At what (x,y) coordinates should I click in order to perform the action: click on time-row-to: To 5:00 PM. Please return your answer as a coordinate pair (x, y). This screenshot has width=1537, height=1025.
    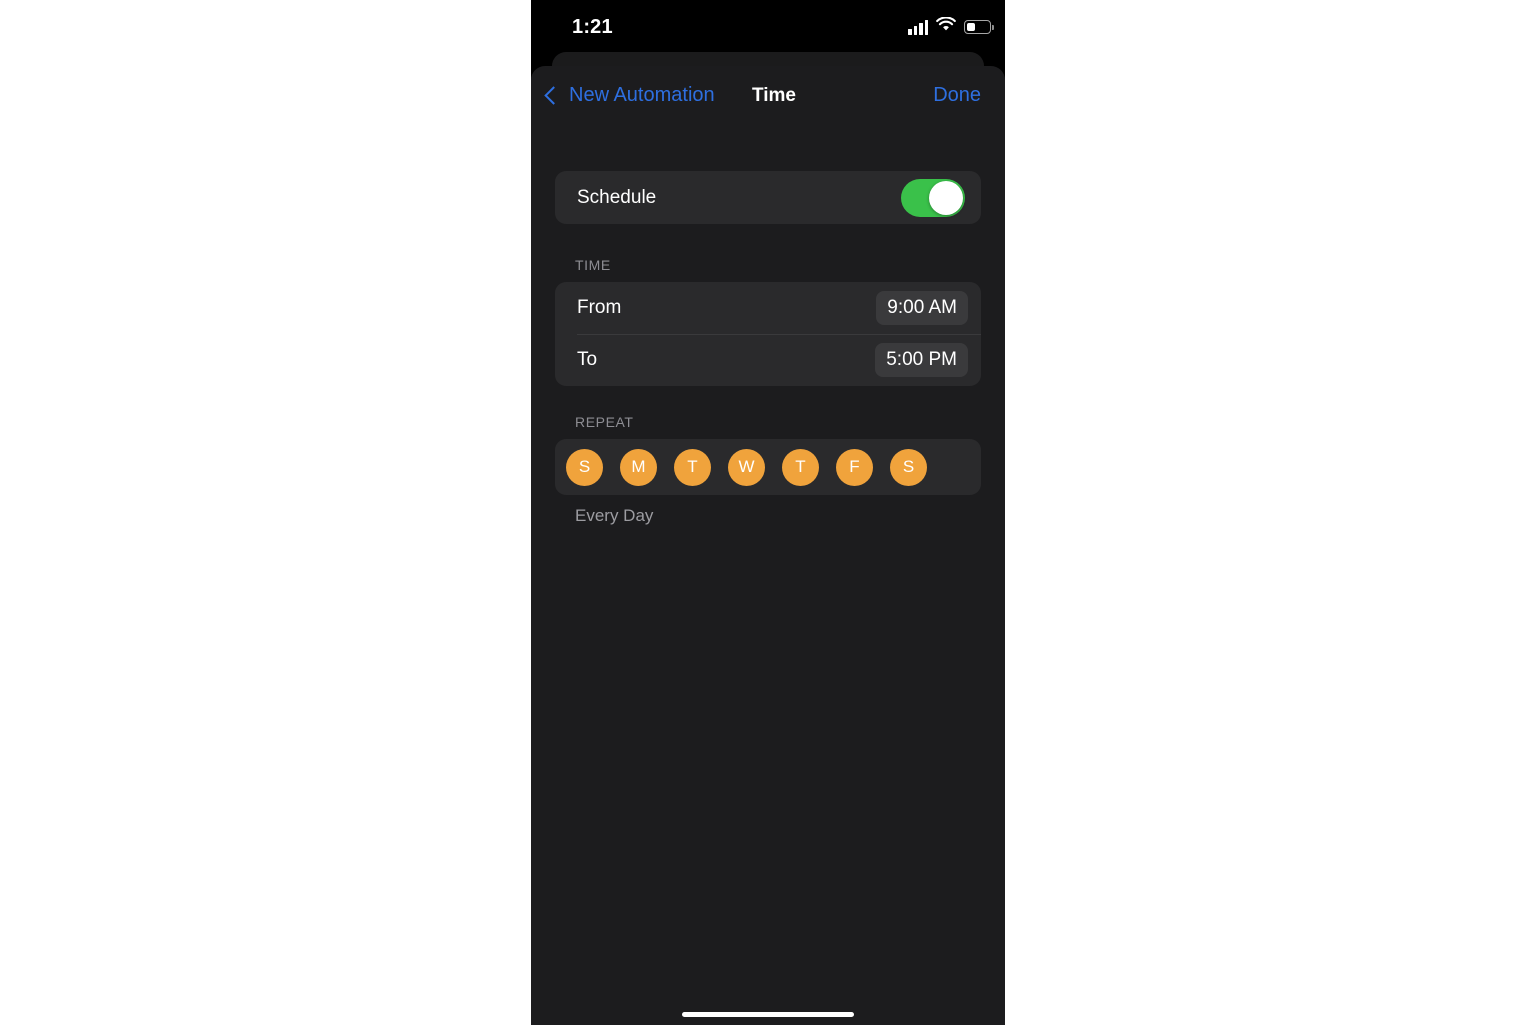
    Looking at the image, I should click on (768, 360).